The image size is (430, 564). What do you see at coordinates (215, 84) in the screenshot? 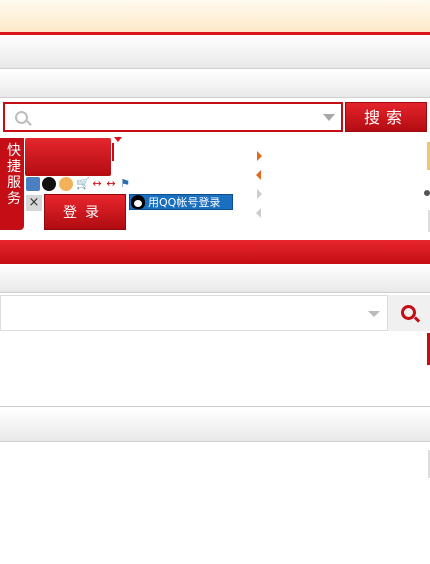
I see `nav-band` at bounding box center [215, 84].